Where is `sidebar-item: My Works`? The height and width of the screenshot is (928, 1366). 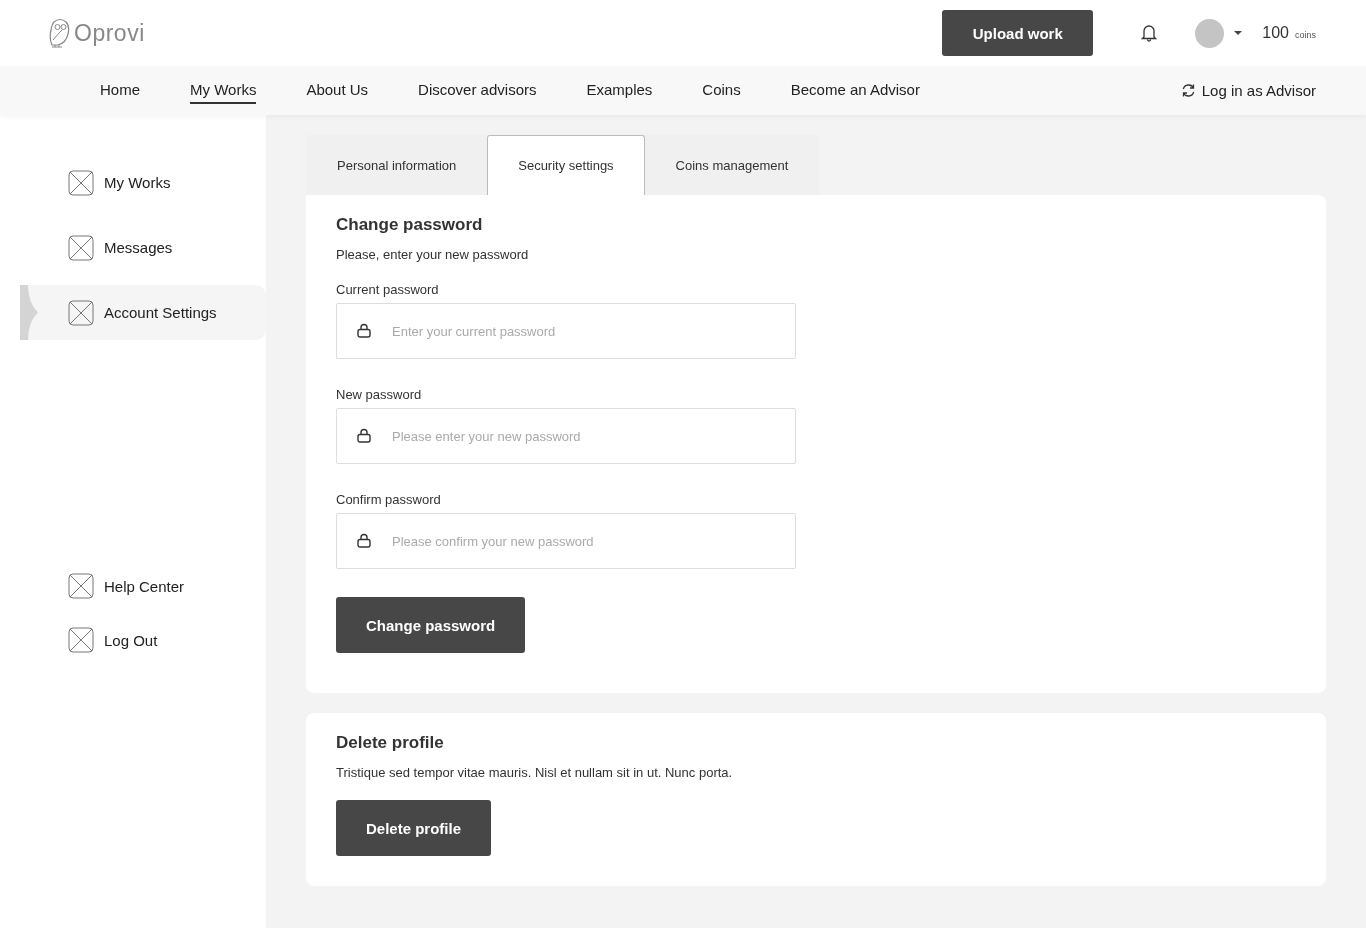 sidebar-item: My Works is located at coordinates (143, 182).